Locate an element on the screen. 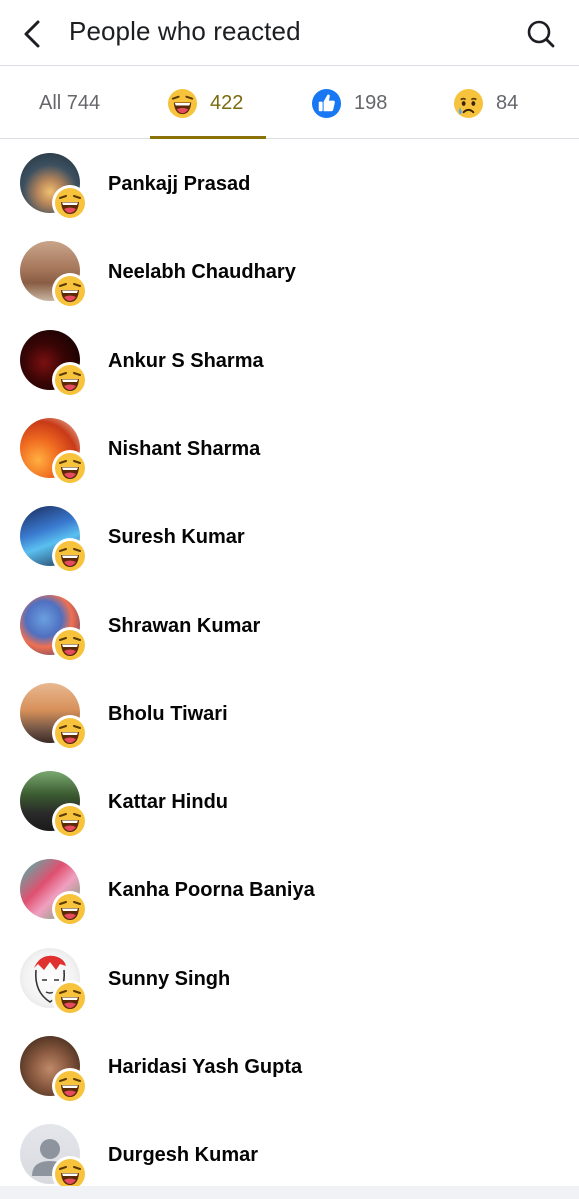  tab-all-label: All 744 is located at coordinates (70, 102).